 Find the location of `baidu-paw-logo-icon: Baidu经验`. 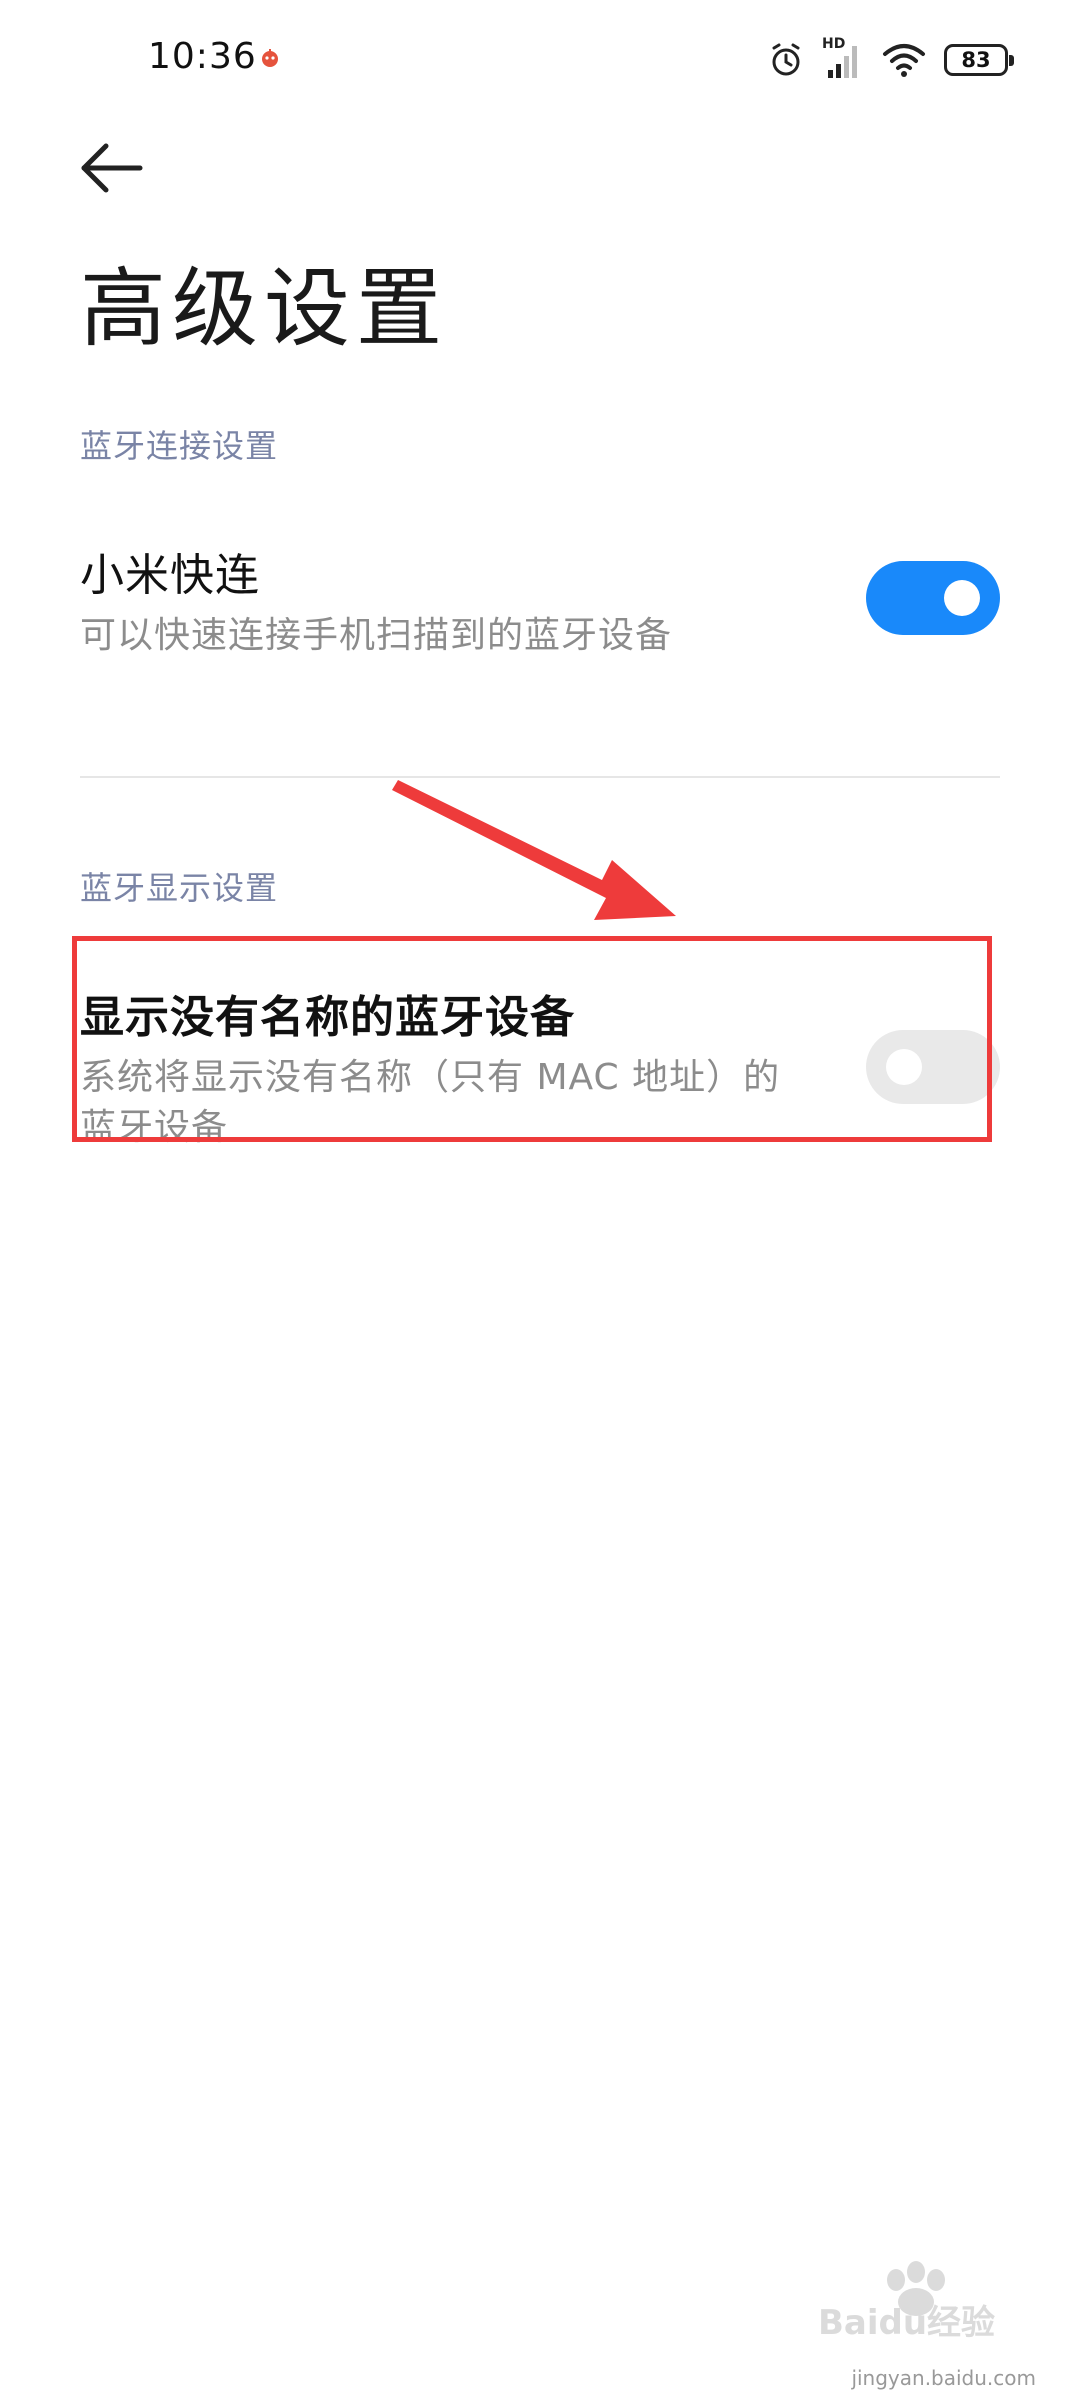

baidu-paw-logo-icon: Baidu经验 is located at coordinates (906, 2300).